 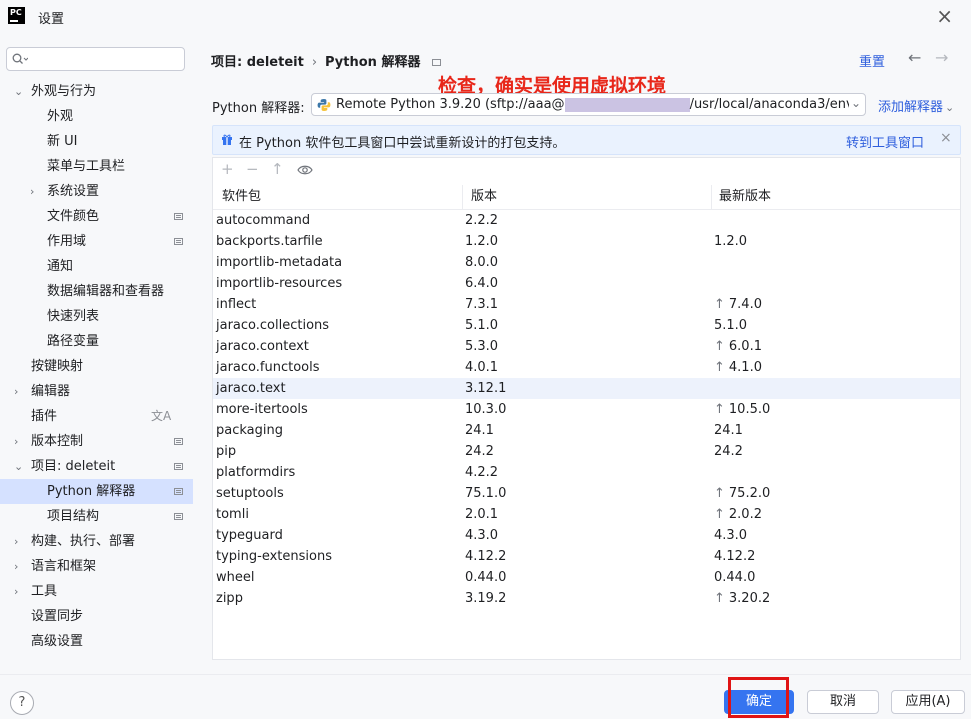 I want to click on search-icon, so click(x=20, y=58).